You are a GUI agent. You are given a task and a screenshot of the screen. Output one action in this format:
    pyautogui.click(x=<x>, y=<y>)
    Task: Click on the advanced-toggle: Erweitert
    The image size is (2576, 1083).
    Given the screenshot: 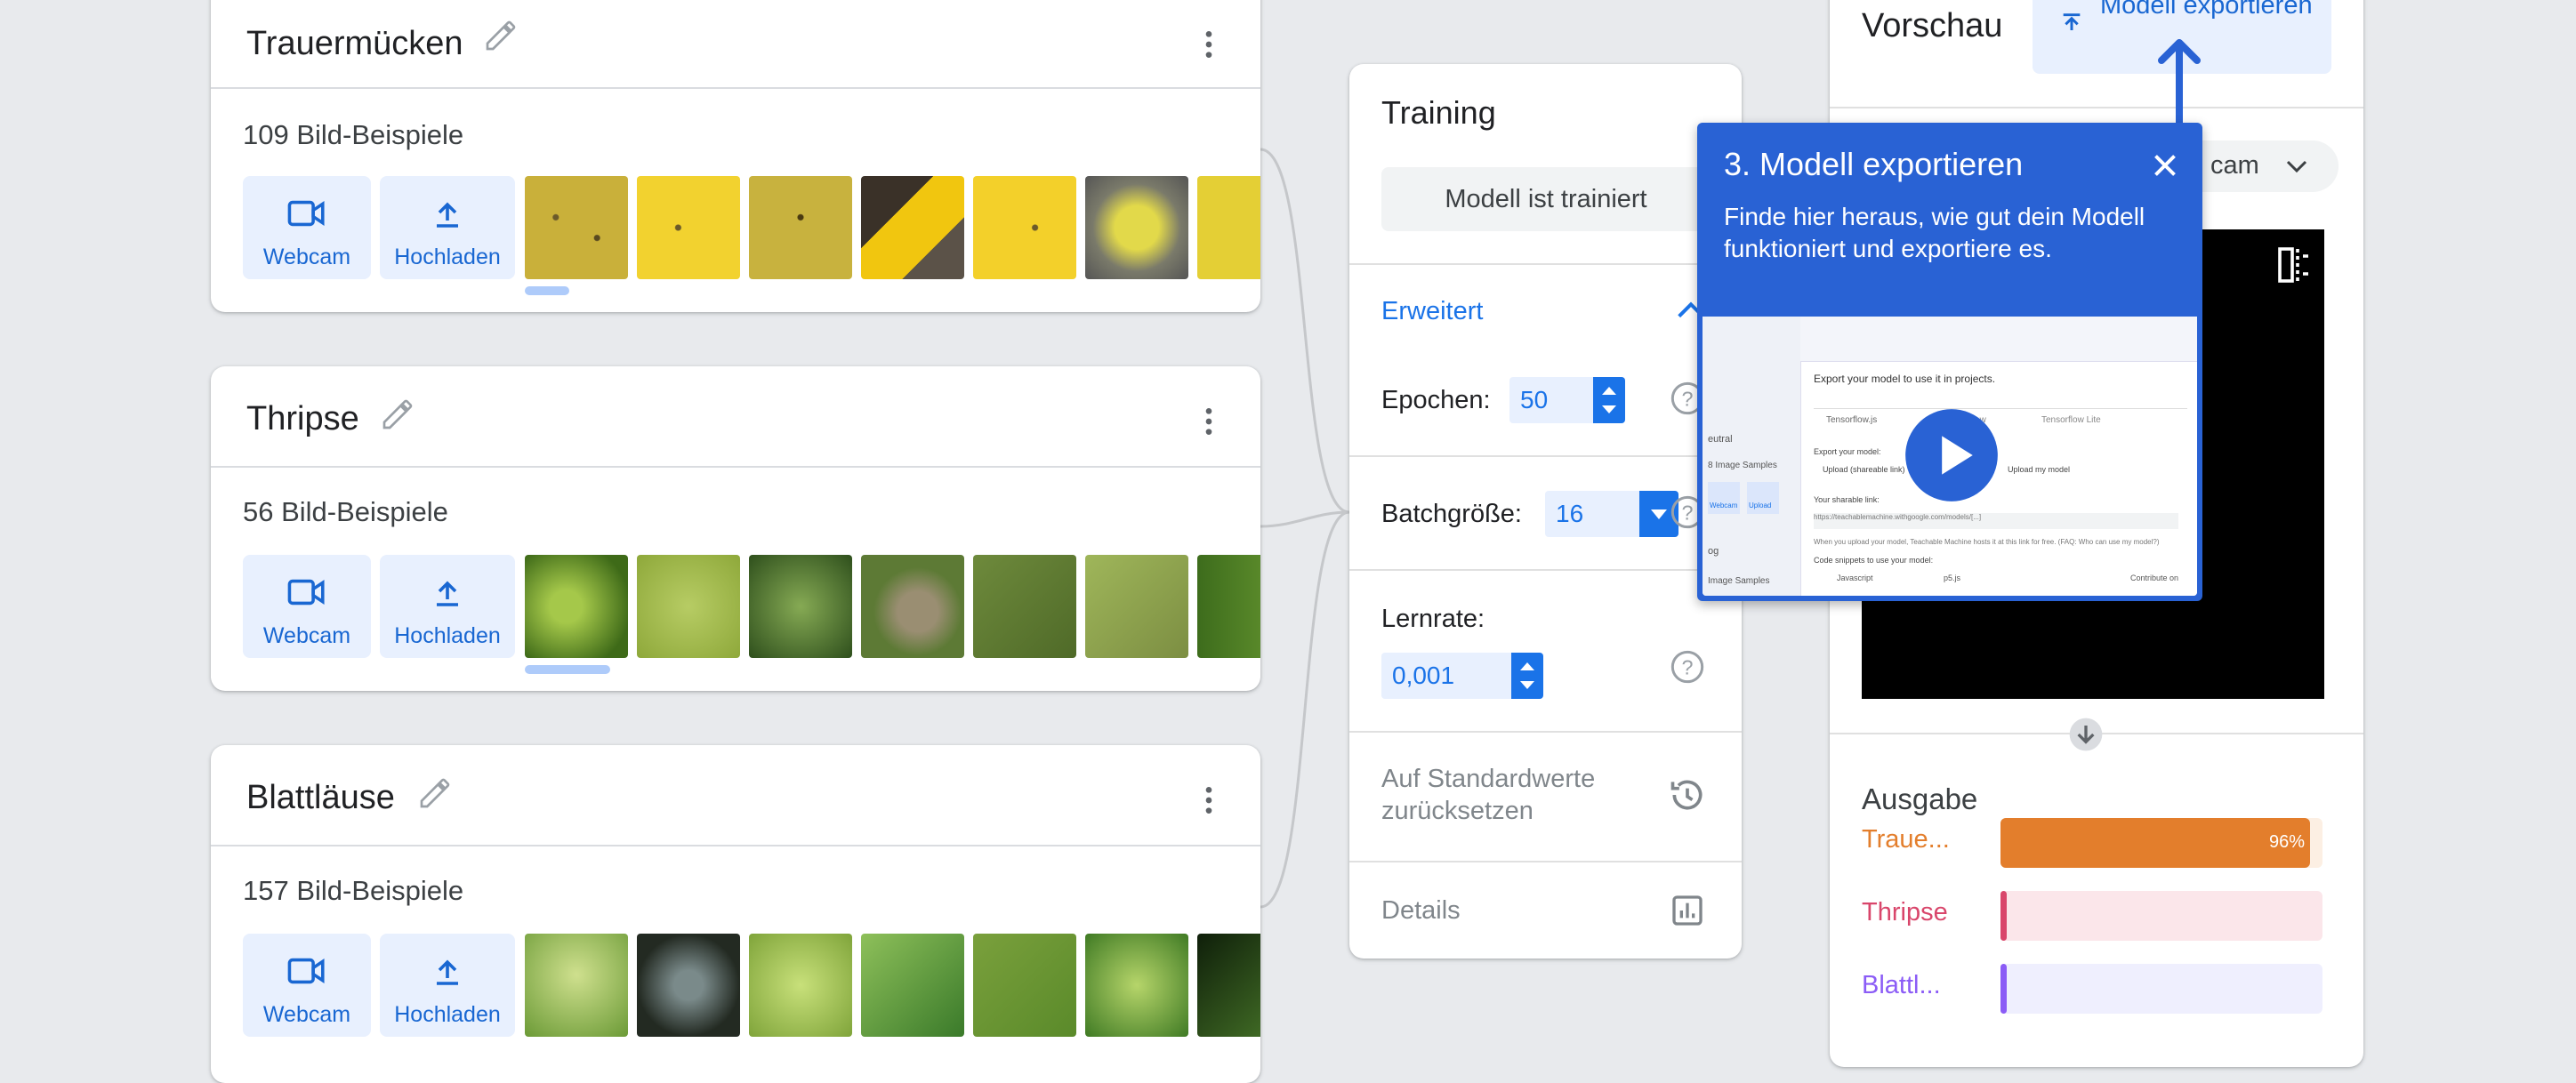 What is the action you would take?
    pyautogui.click(x=1432, y=311)
    